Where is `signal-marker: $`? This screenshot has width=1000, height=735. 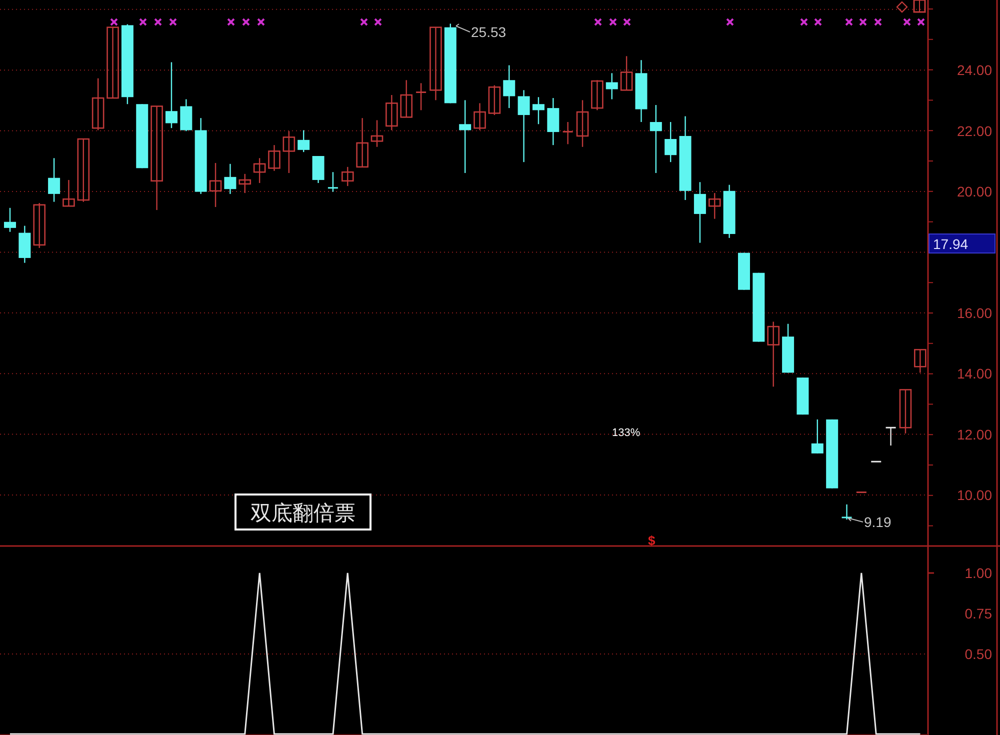 signal-marker: $ is located at coordinates (652, 540).